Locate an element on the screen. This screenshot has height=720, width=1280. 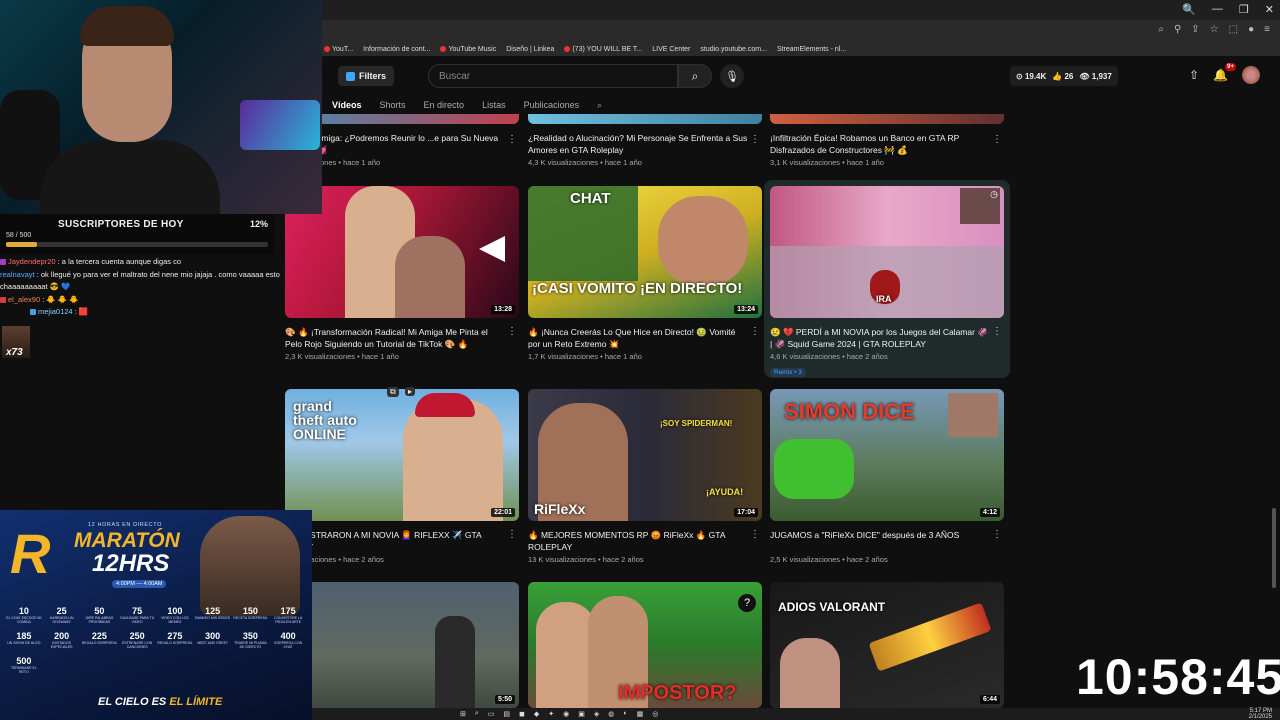
app-icon: ✦ is located at coordinates (551, 714).